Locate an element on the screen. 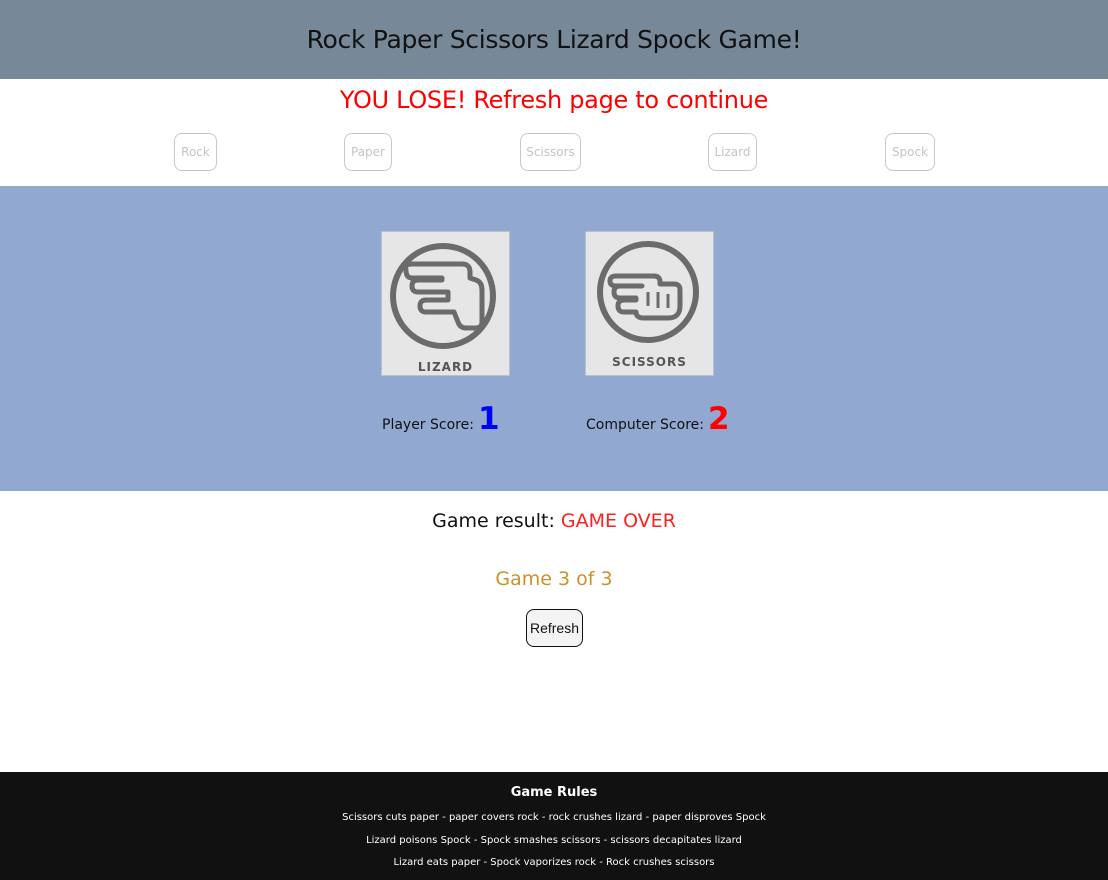  computer-card-label: SCISSORS is located at coordinates (649, 362).